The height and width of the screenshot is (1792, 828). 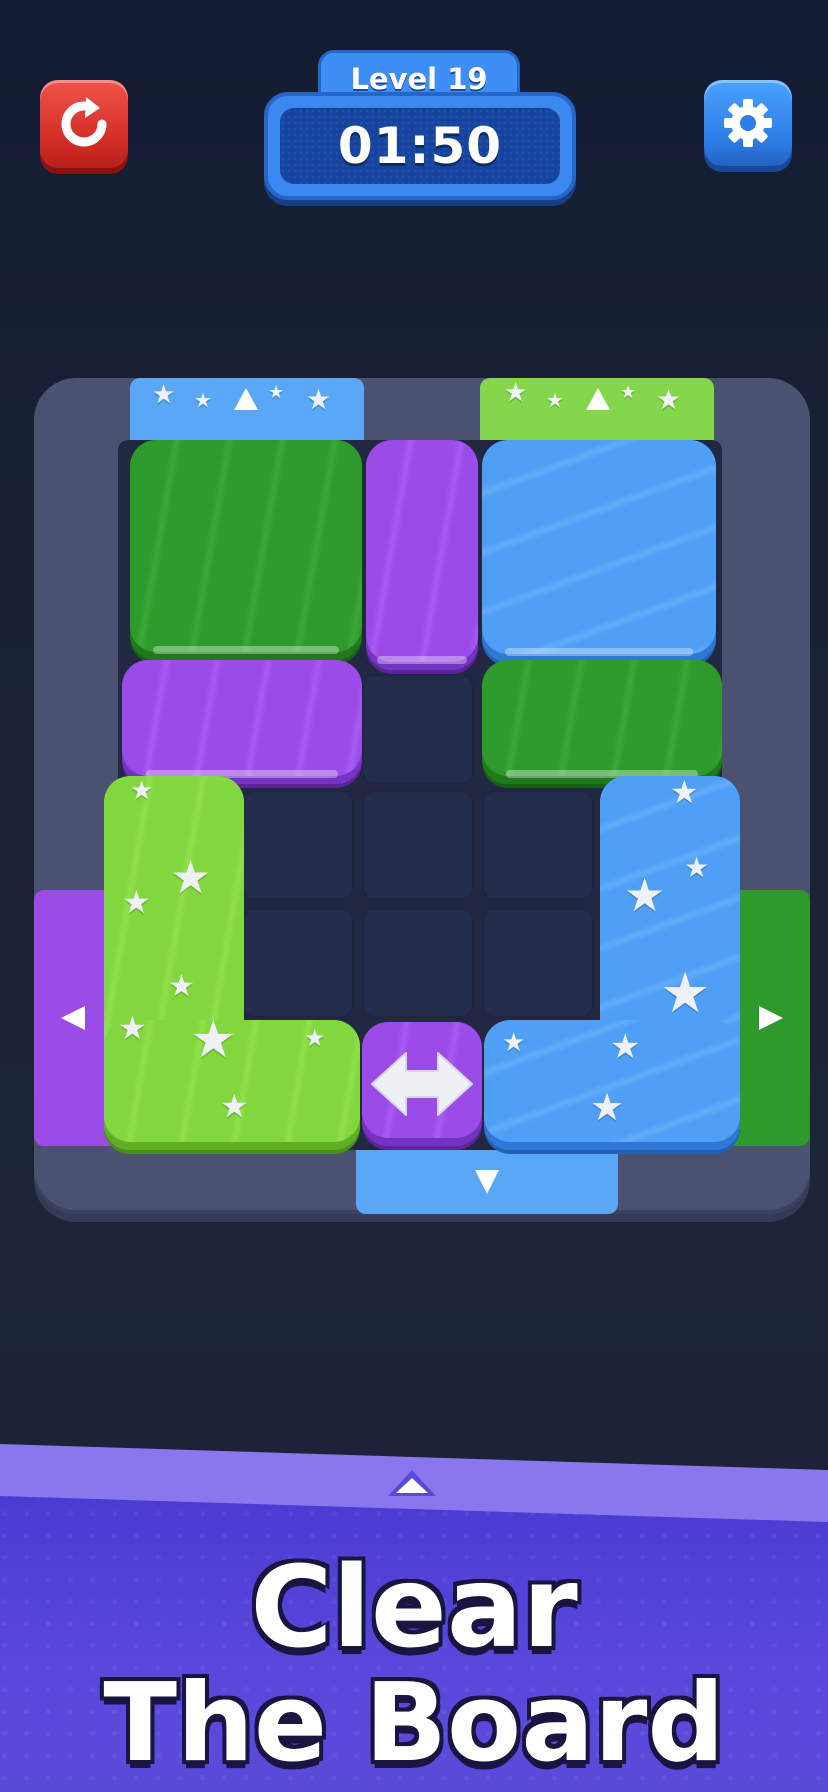 What do you see at coordinates (414, 1608) in the screenshot?
I see `banner-line-1: Clear` at bounding box center [414, 1608].